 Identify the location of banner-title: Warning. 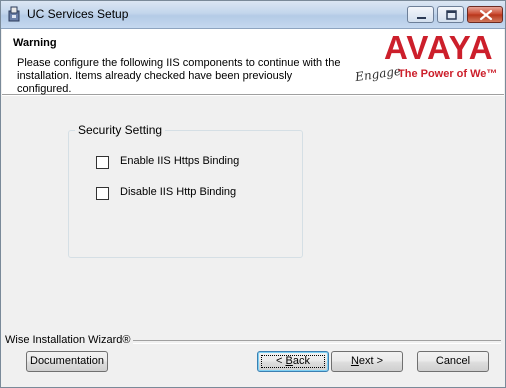
(35, 43).